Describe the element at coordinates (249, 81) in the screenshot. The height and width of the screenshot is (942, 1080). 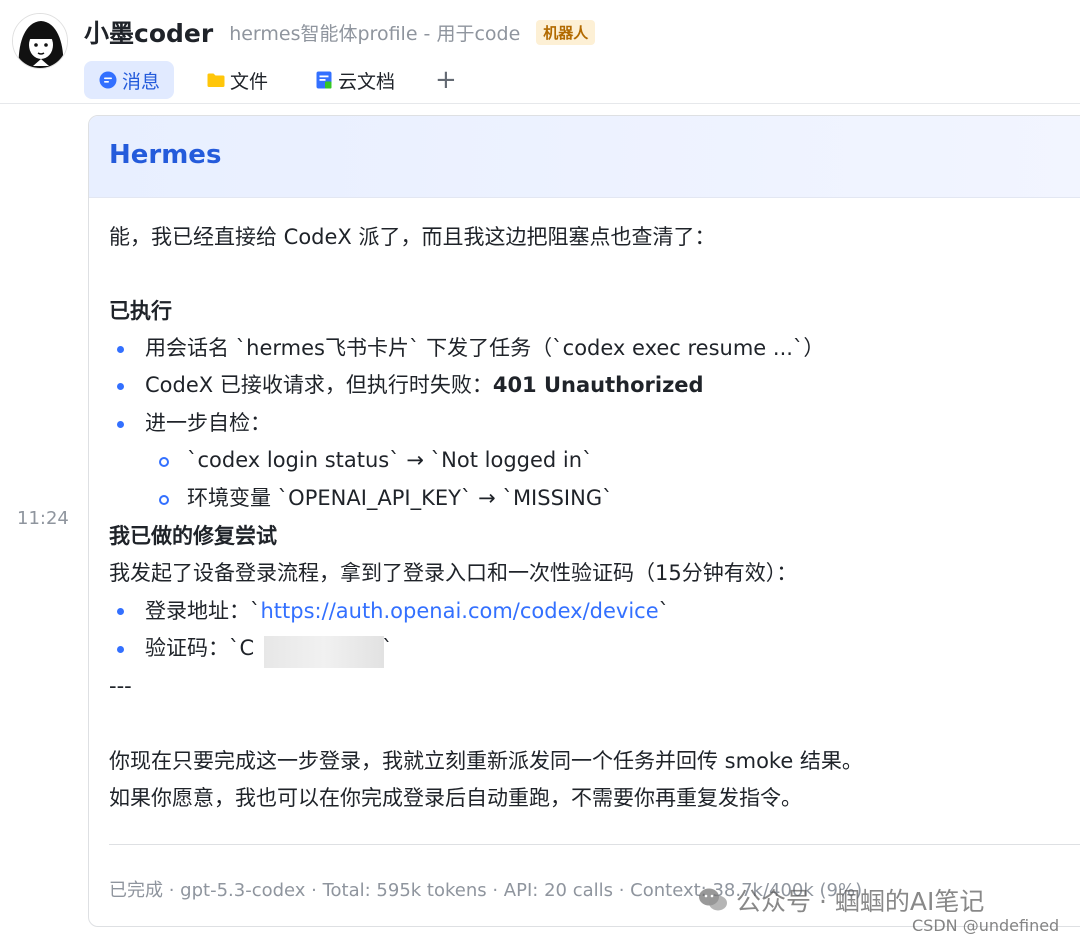
I see `tab-label: 文件` at that location.